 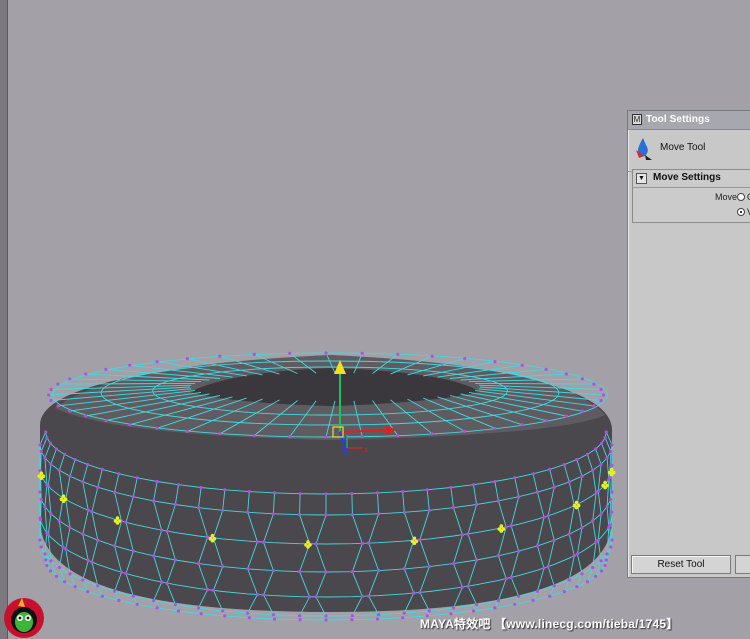 What do you see at coordinates (678, 119) in the screenshot?
I see `tool-settings-title: Tool Settings` at bounding box center [678, 119].